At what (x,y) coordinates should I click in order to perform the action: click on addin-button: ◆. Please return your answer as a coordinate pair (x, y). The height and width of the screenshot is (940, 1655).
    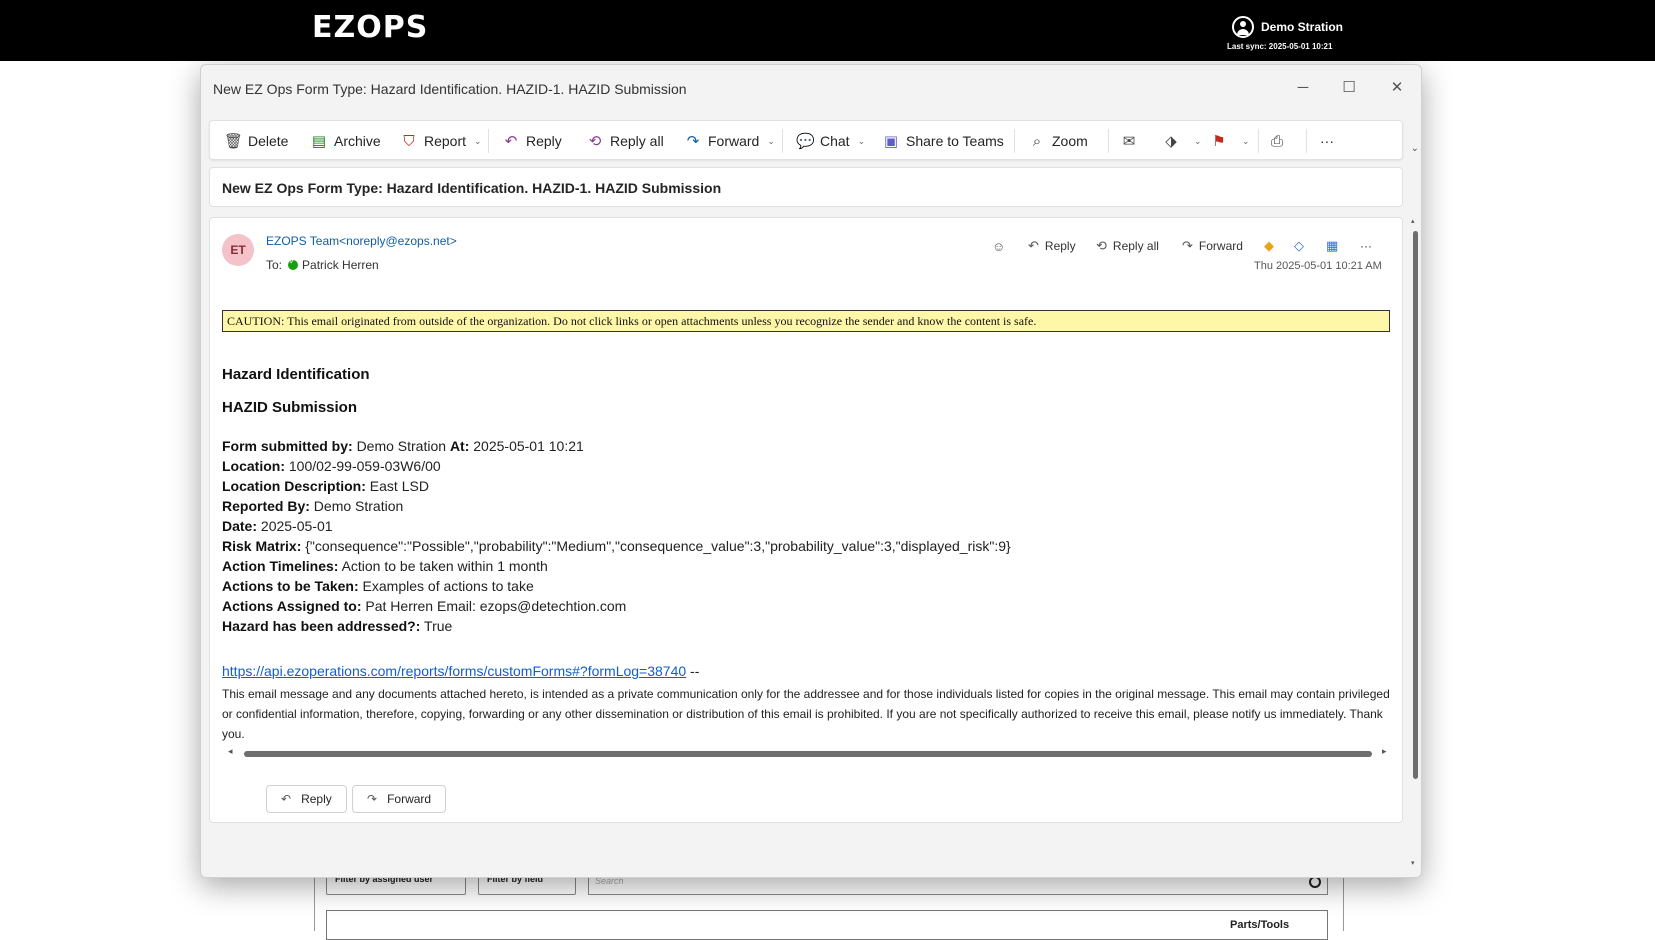
    Looking at the image, I should click on (1272, 246).